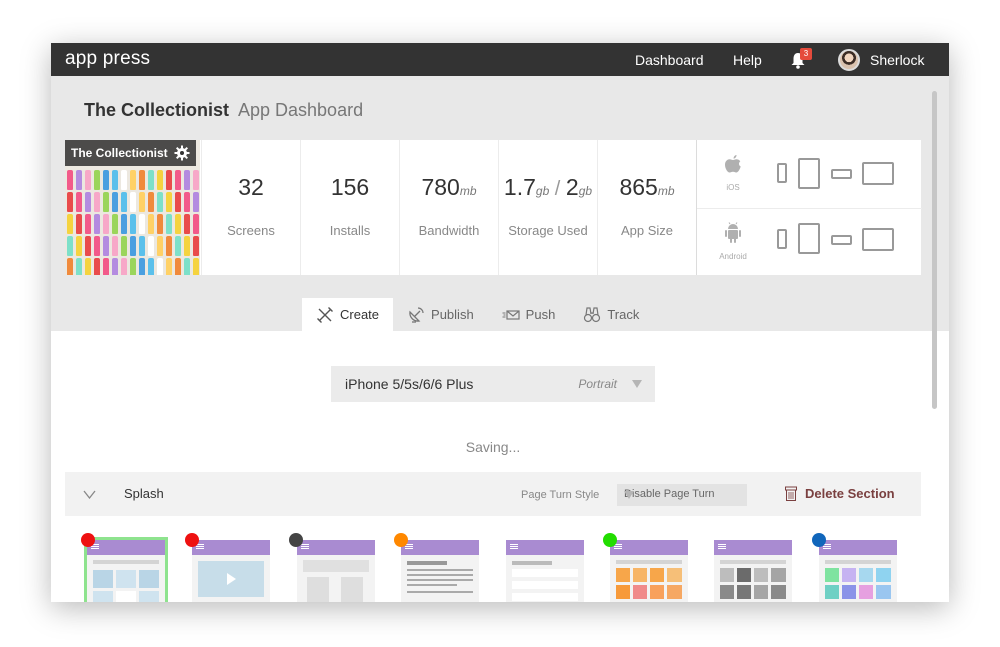 The width and height of the screenshot is (1000, 647). Describe the element at coordinates (782, 239) in the screenshot. I see `android-phone-portrait-button` at that location.